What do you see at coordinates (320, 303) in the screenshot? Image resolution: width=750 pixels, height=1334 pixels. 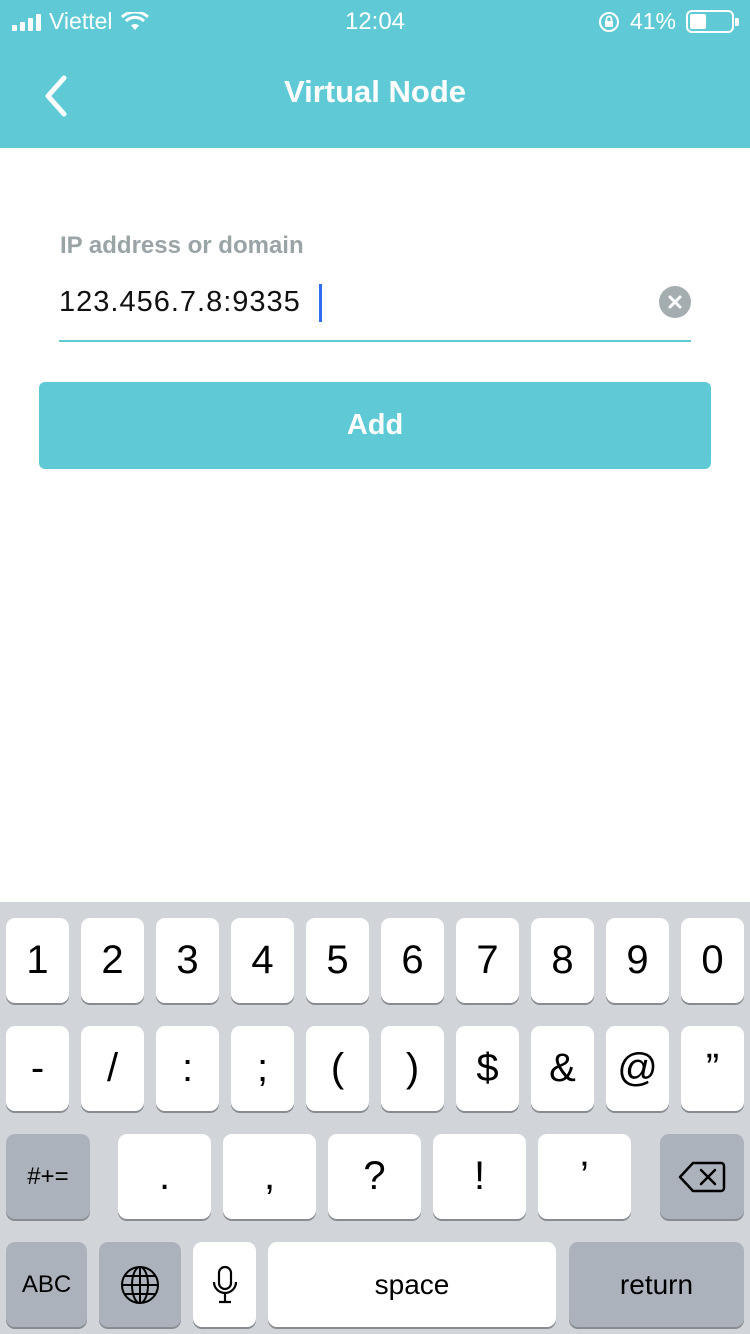 I see `text-caret` at bounding box center [320, 303].